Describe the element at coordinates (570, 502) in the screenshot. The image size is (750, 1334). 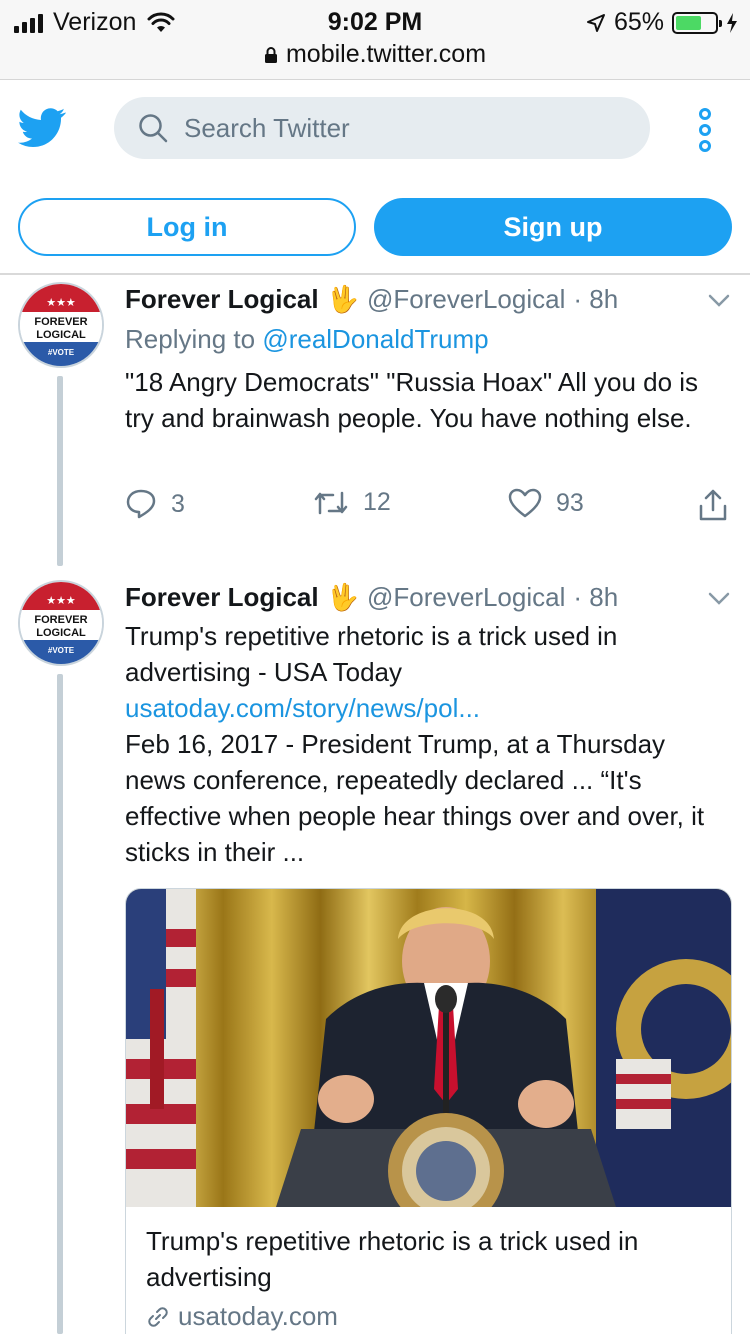
I see `like-count: 93` at that location.